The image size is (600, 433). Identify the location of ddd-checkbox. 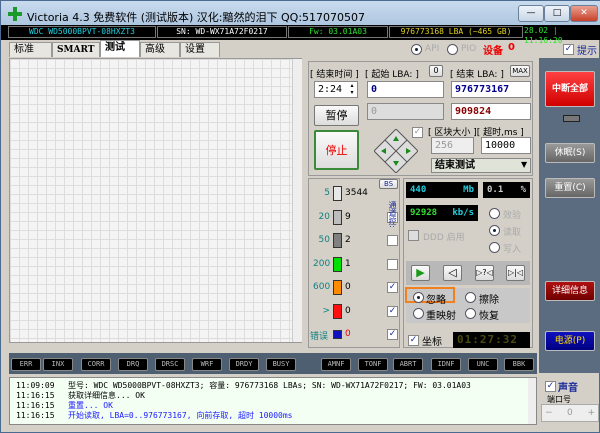
(413, 235).